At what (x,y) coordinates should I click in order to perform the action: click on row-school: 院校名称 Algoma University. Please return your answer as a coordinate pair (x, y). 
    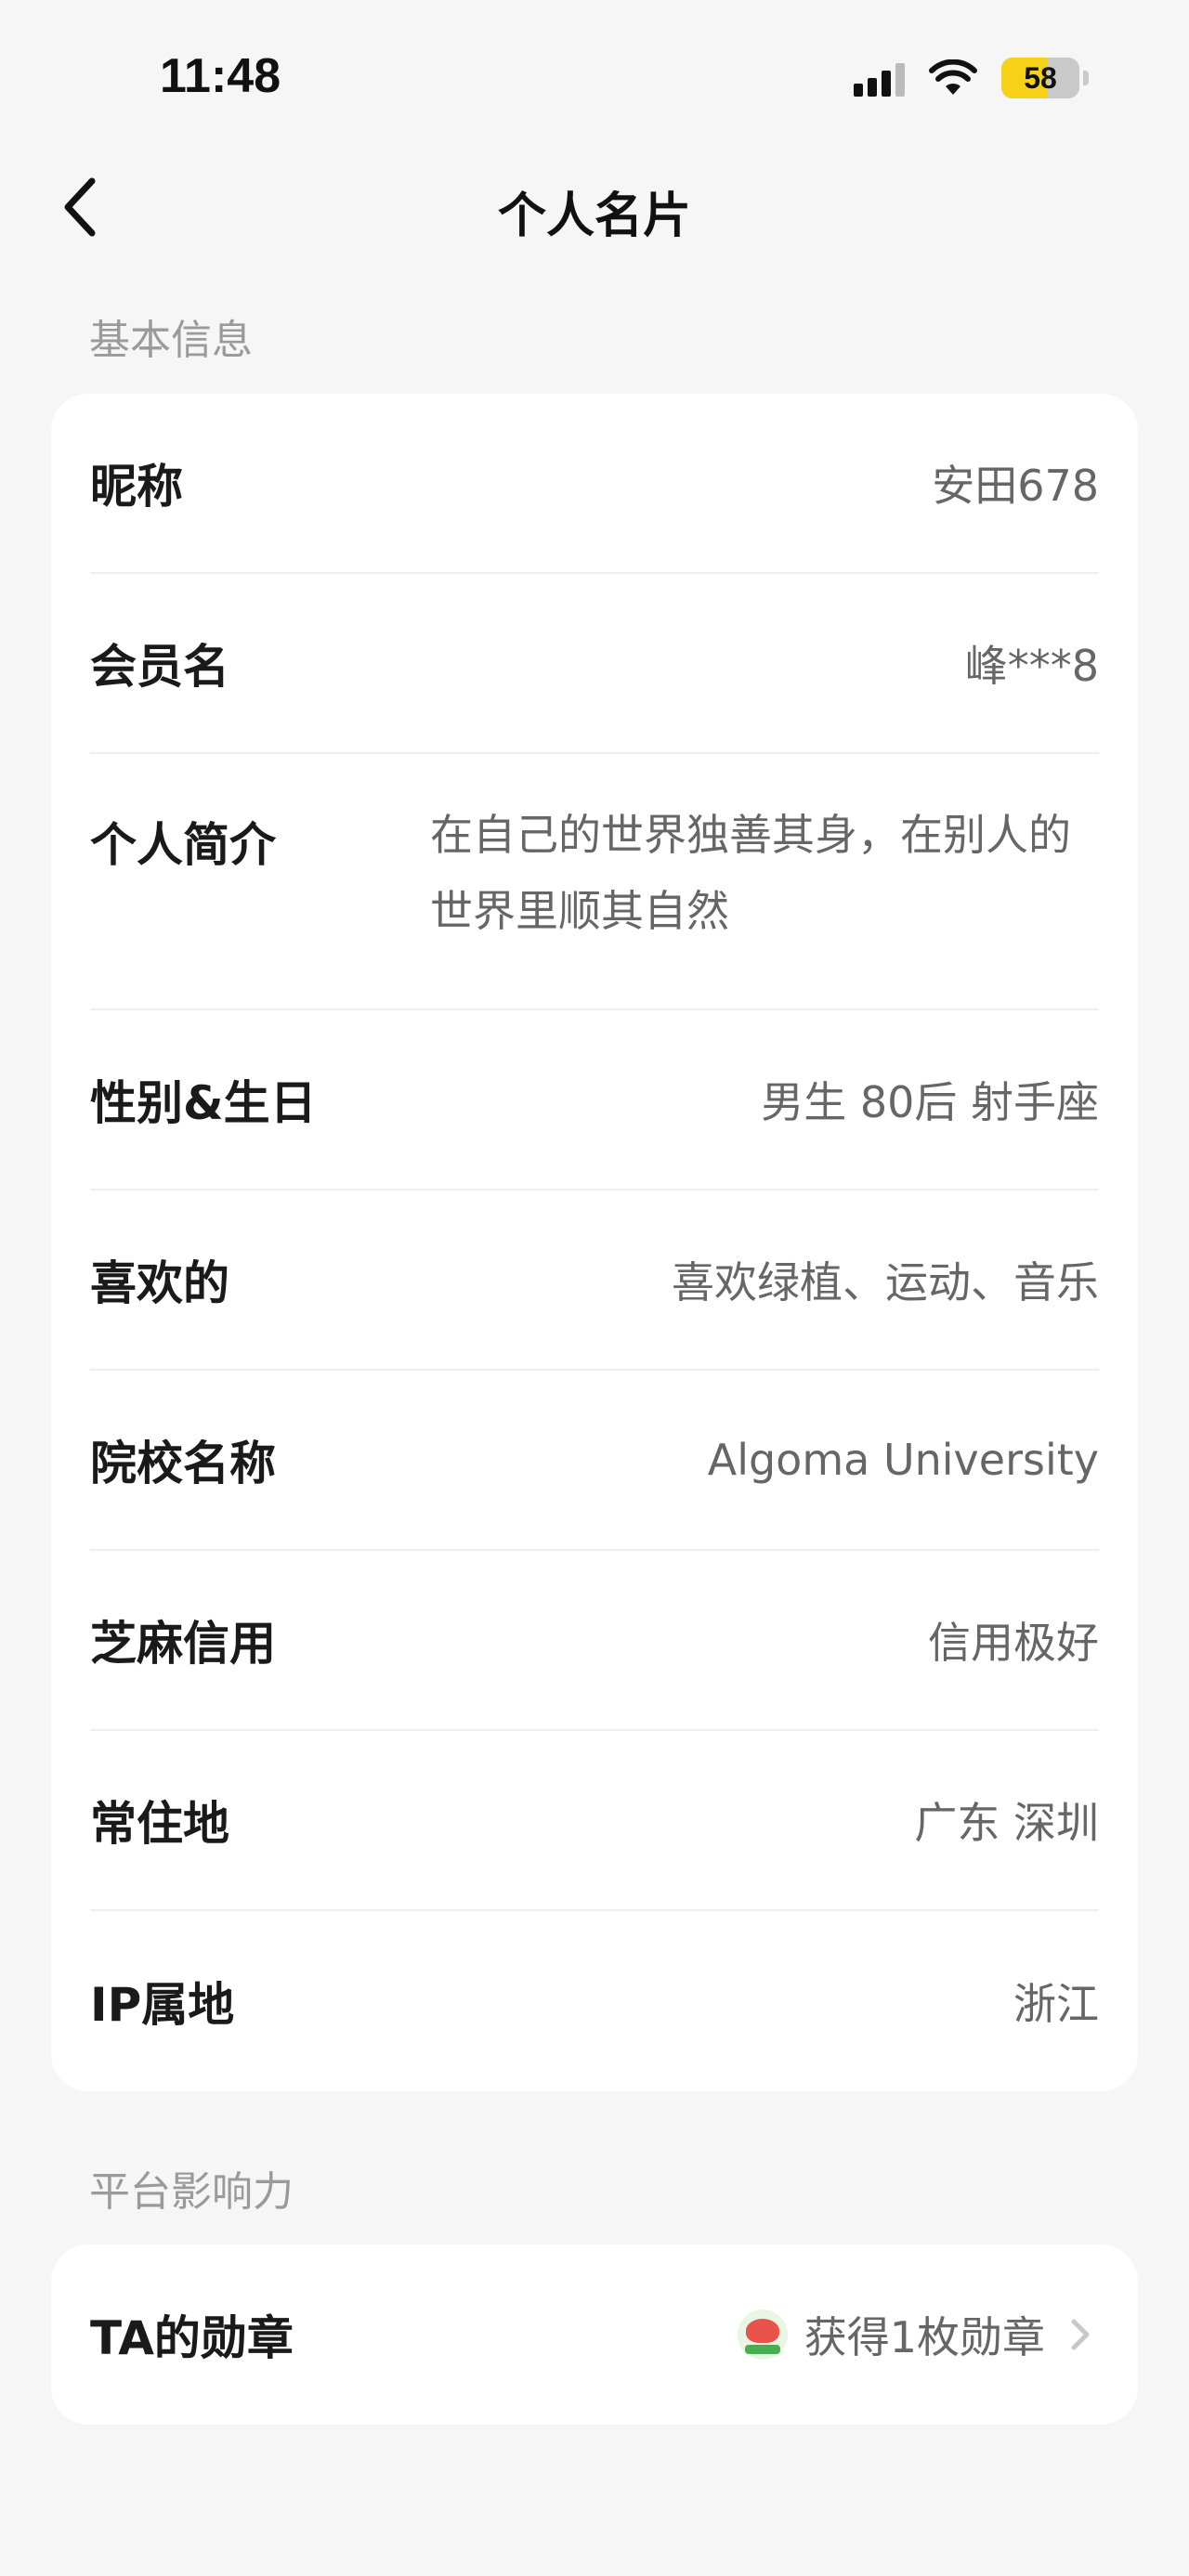
    Looking at the image, I should click on (594, 1461).